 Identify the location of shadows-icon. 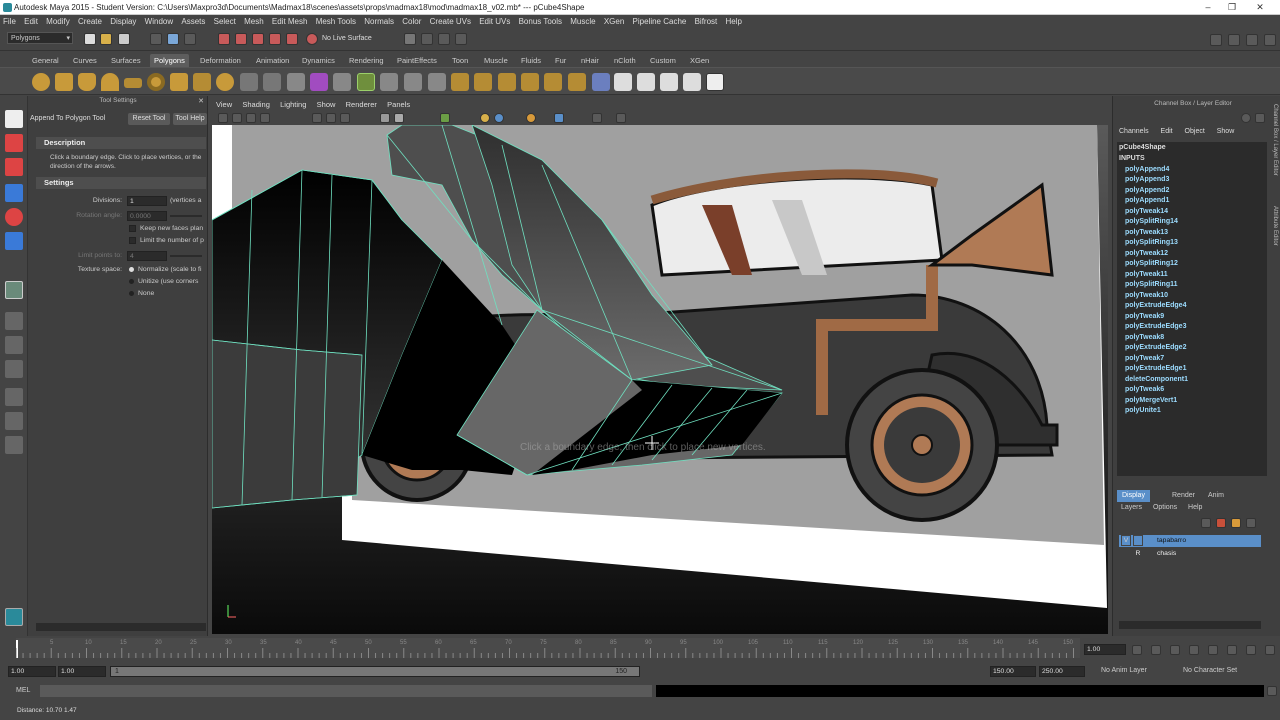
(499, 118).